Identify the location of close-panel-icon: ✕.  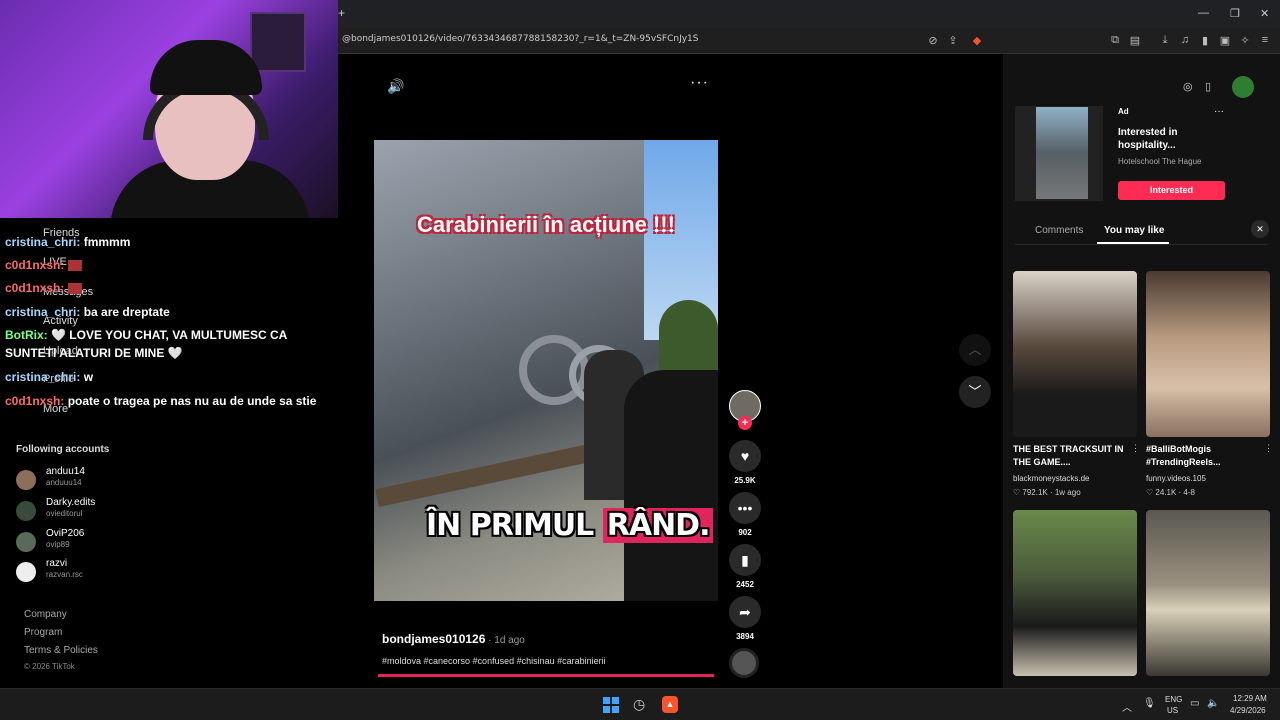
(1260, 229).